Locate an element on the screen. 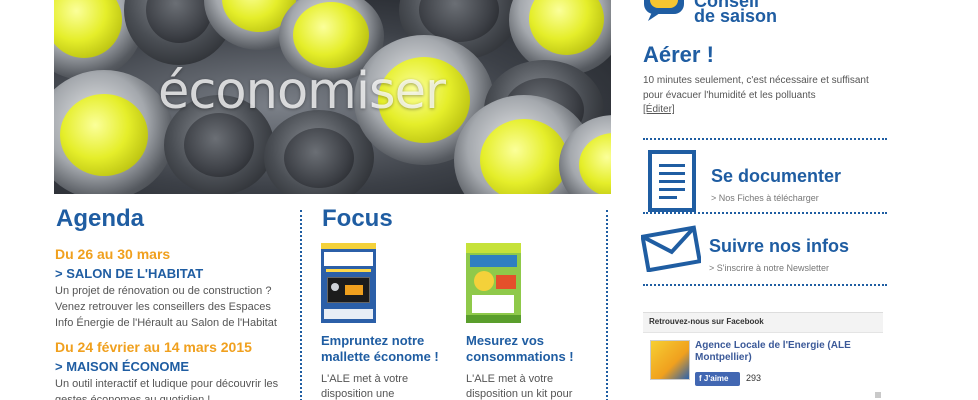 The width and height of the screenshot is (978, 400). mallette-poster-image is located at coordinates (348, 283).